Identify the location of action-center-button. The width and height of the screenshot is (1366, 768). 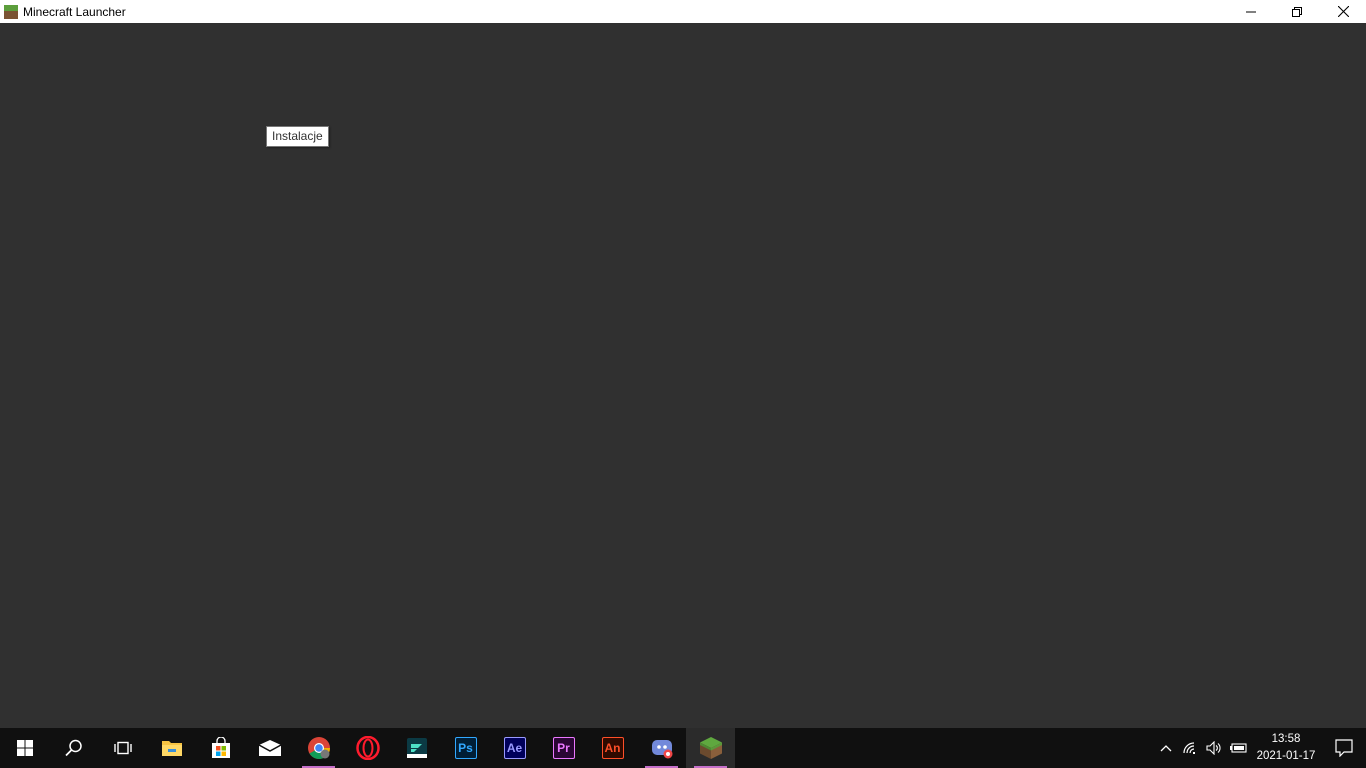
(1344, 748).